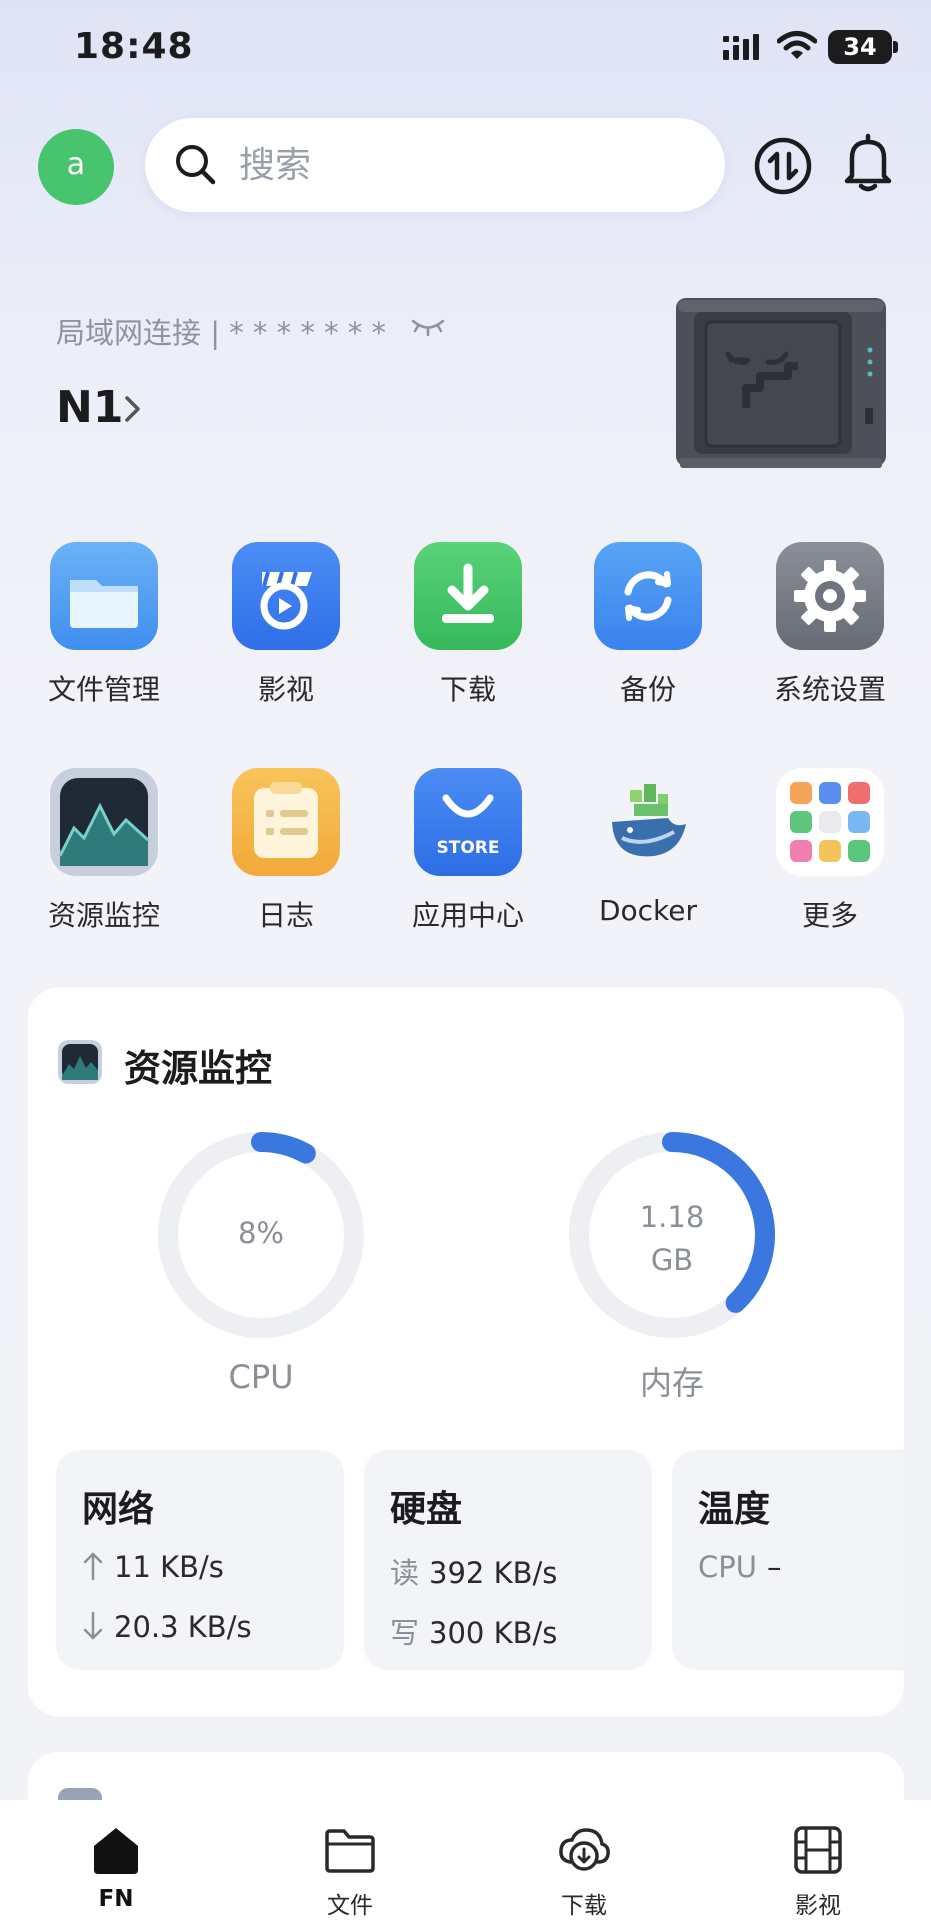  Describe the element at coordinates (727, 1567) in the screenshot. I see `temperature-cpu-label: CPU` at that location.